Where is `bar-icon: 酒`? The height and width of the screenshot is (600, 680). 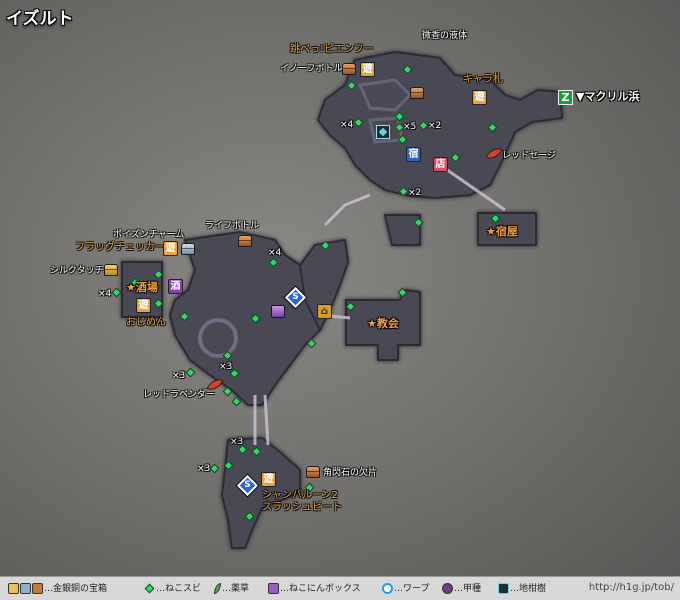
bar-icon: 酒 is located at coordinates (175, 286).